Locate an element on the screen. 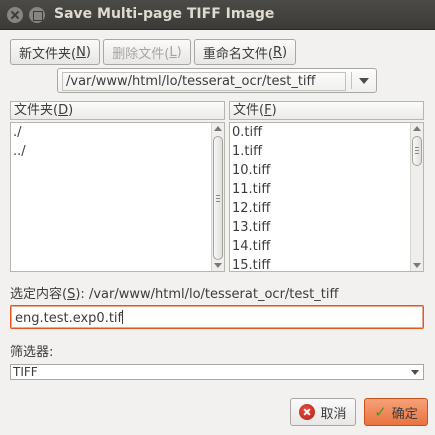  delete-file-mnemonic: L is located at coordinates (173, 52).